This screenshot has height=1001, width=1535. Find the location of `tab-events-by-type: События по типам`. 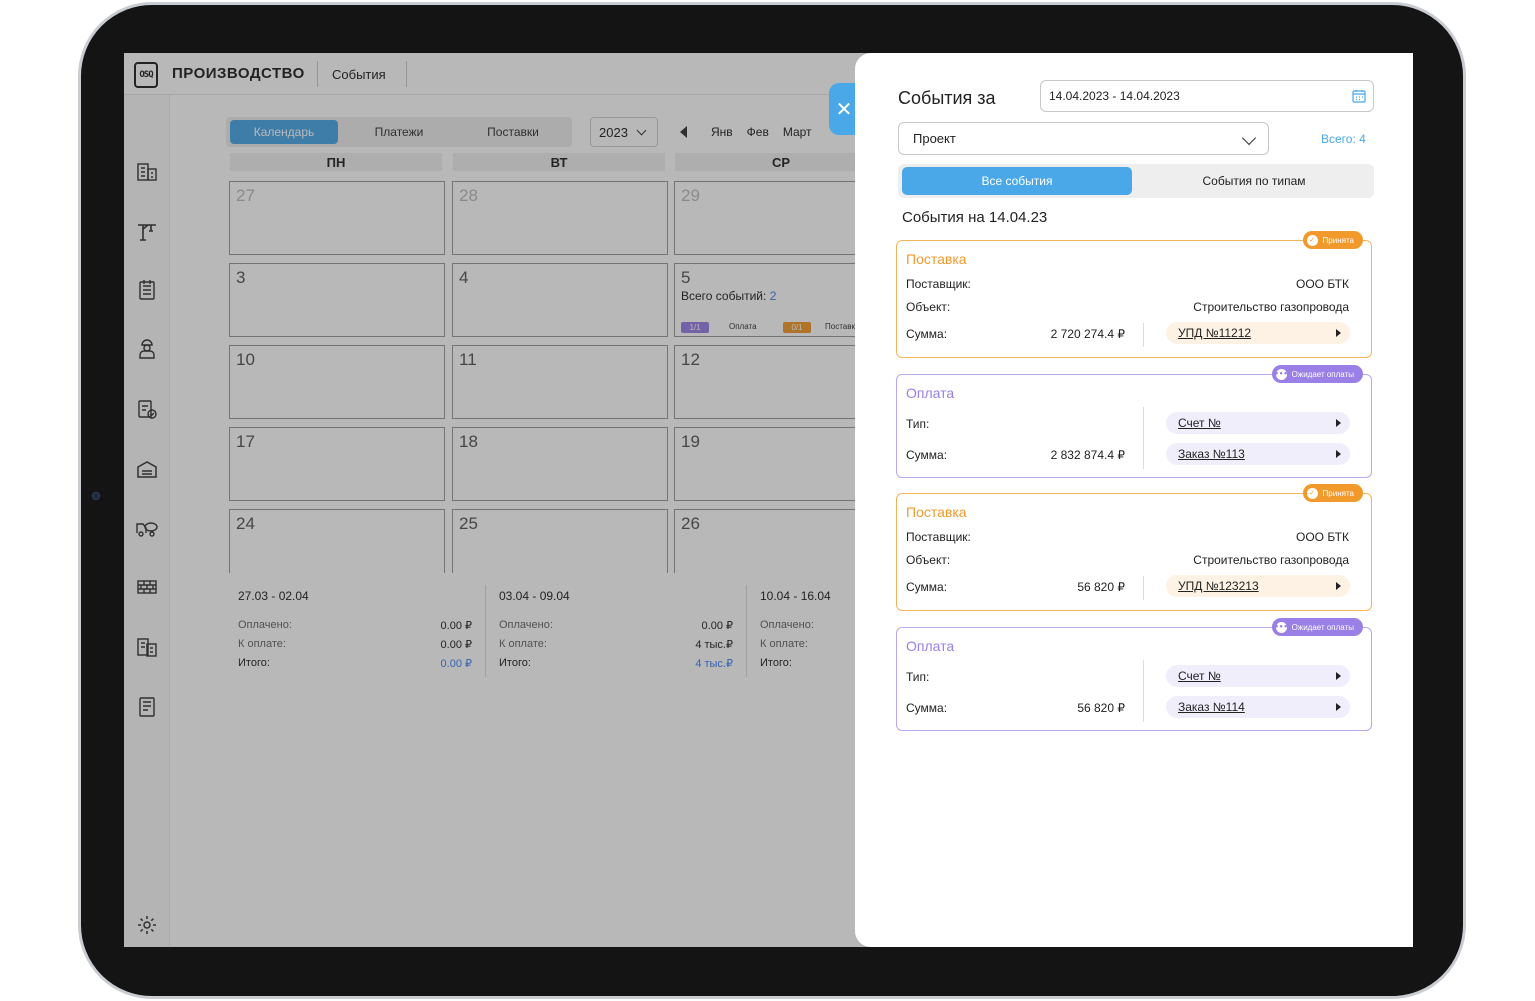

tab-events-by-type: События по типам is located at coordinates (1254, 181).